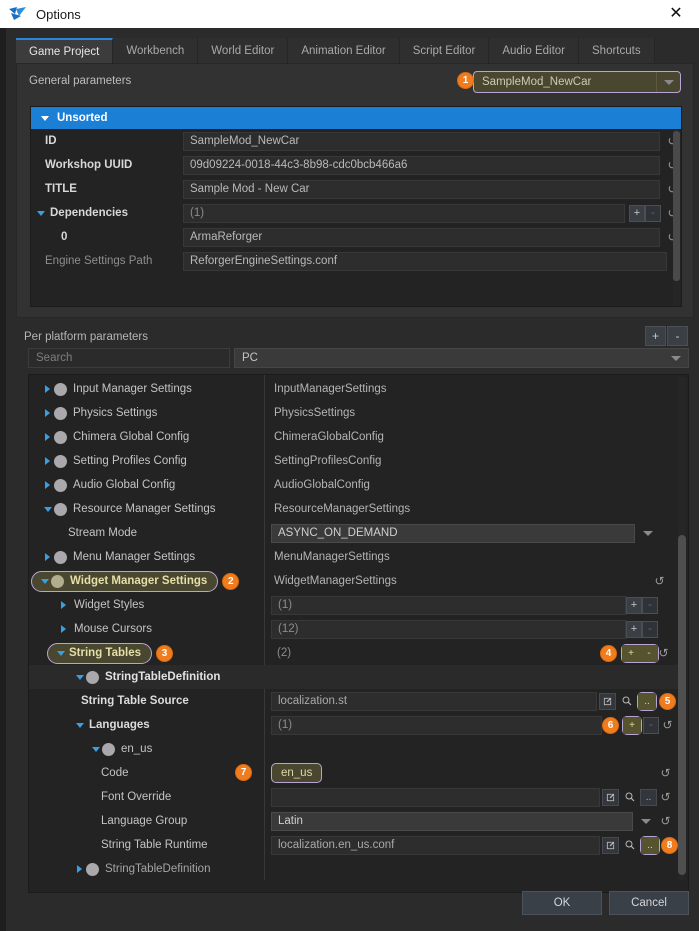 The image size is (699, 931). Describe the element at coordinates (355, 749) in the screenshot. I see `tree-row-en-us-node: en_us` at that location.